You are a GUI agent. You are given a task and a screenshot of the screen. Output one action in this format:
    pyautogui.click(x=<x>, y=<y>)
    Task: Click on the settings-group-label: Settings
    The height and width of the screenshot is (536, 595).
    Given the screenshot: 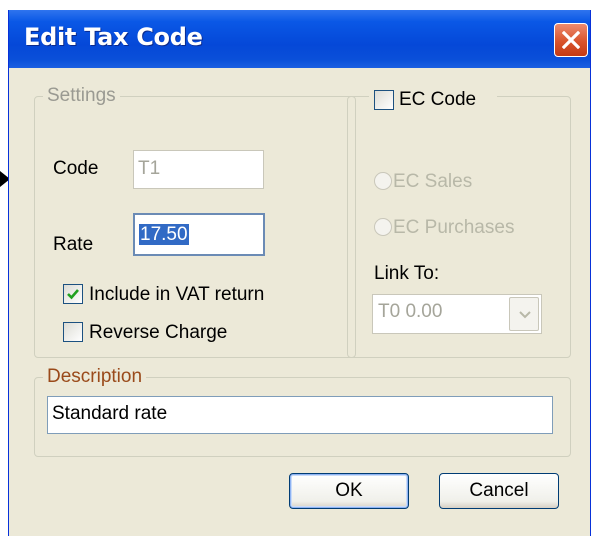 What is the action you would take?
    pyautogui.click(x=81, y=96)
    